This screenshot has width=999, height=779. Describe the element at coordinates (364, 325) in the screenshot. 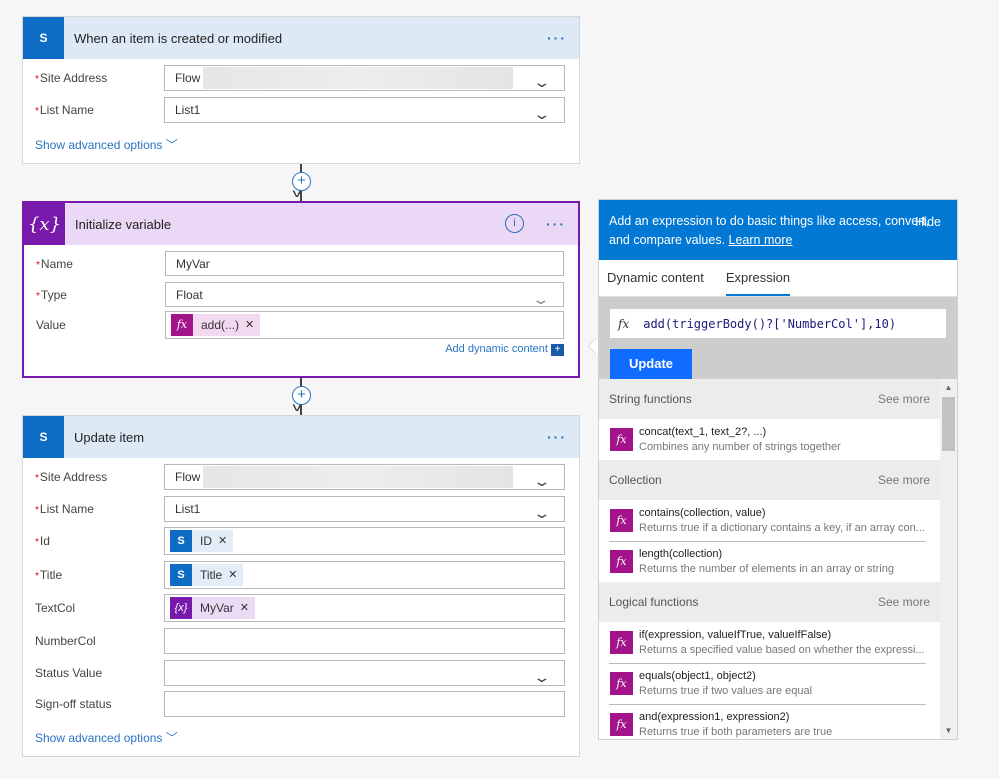

I see `value-input: fx add(...) ✕` at that location.